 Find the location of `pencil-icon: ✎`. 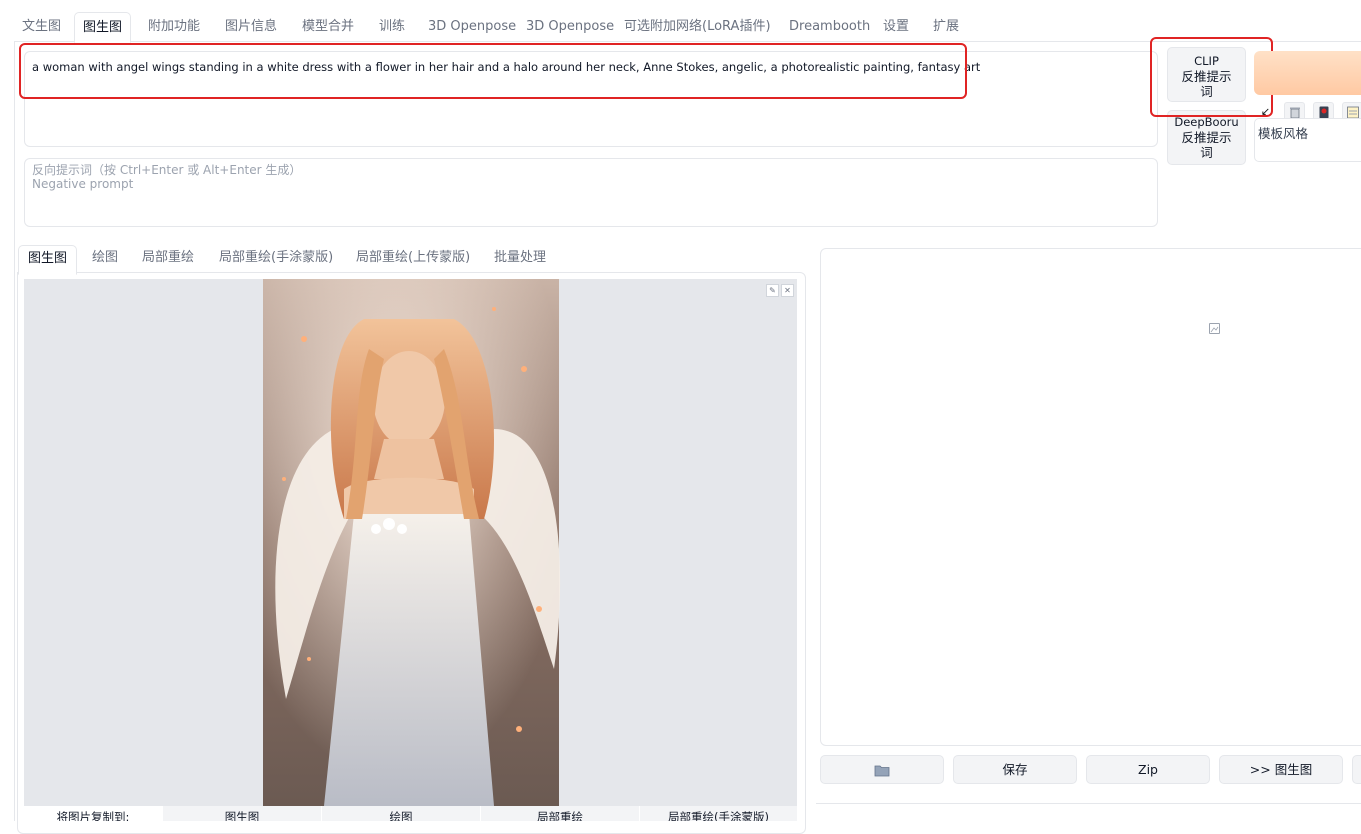

pencil-icon: ✎ is located at coordinates (772, 290).